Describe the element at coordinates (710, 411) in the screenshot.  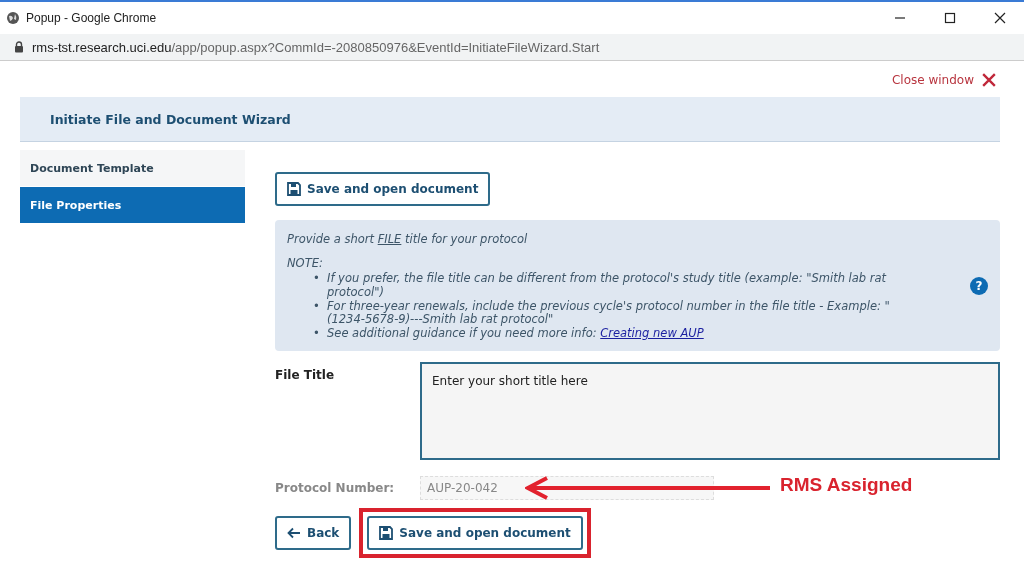
I see `file-title-field: Enter your short title here` at that location.